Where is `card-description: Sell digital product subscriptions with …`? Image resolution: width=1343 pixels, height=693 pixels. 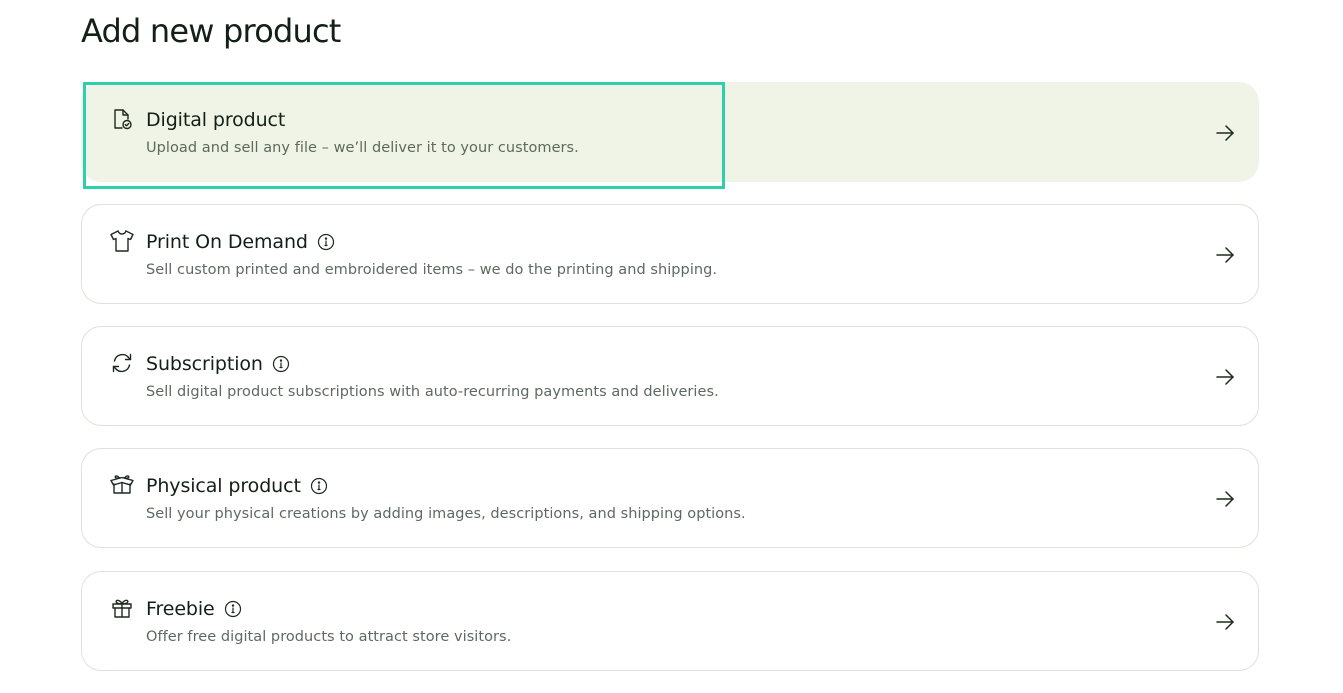
card-description: Sell digital product subscriptions with … is located at coordinates (432, 392).